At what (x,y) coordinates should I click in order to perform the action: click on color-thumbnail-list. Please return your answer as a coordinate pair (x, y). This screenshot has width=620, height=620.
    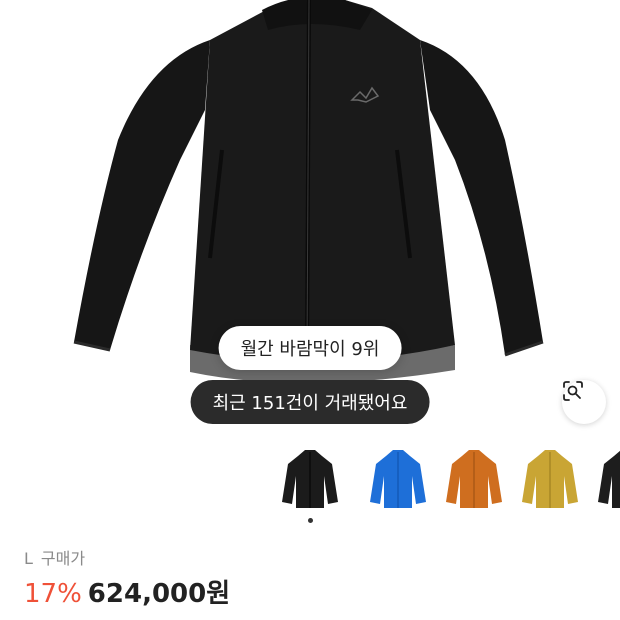
    Looking at the image, I should click on (445, 485).